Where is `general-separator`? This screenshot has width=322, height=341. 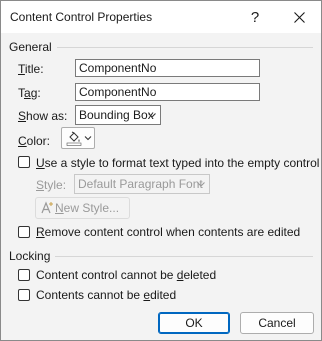 general-separator is located at coordinates (185, 47).